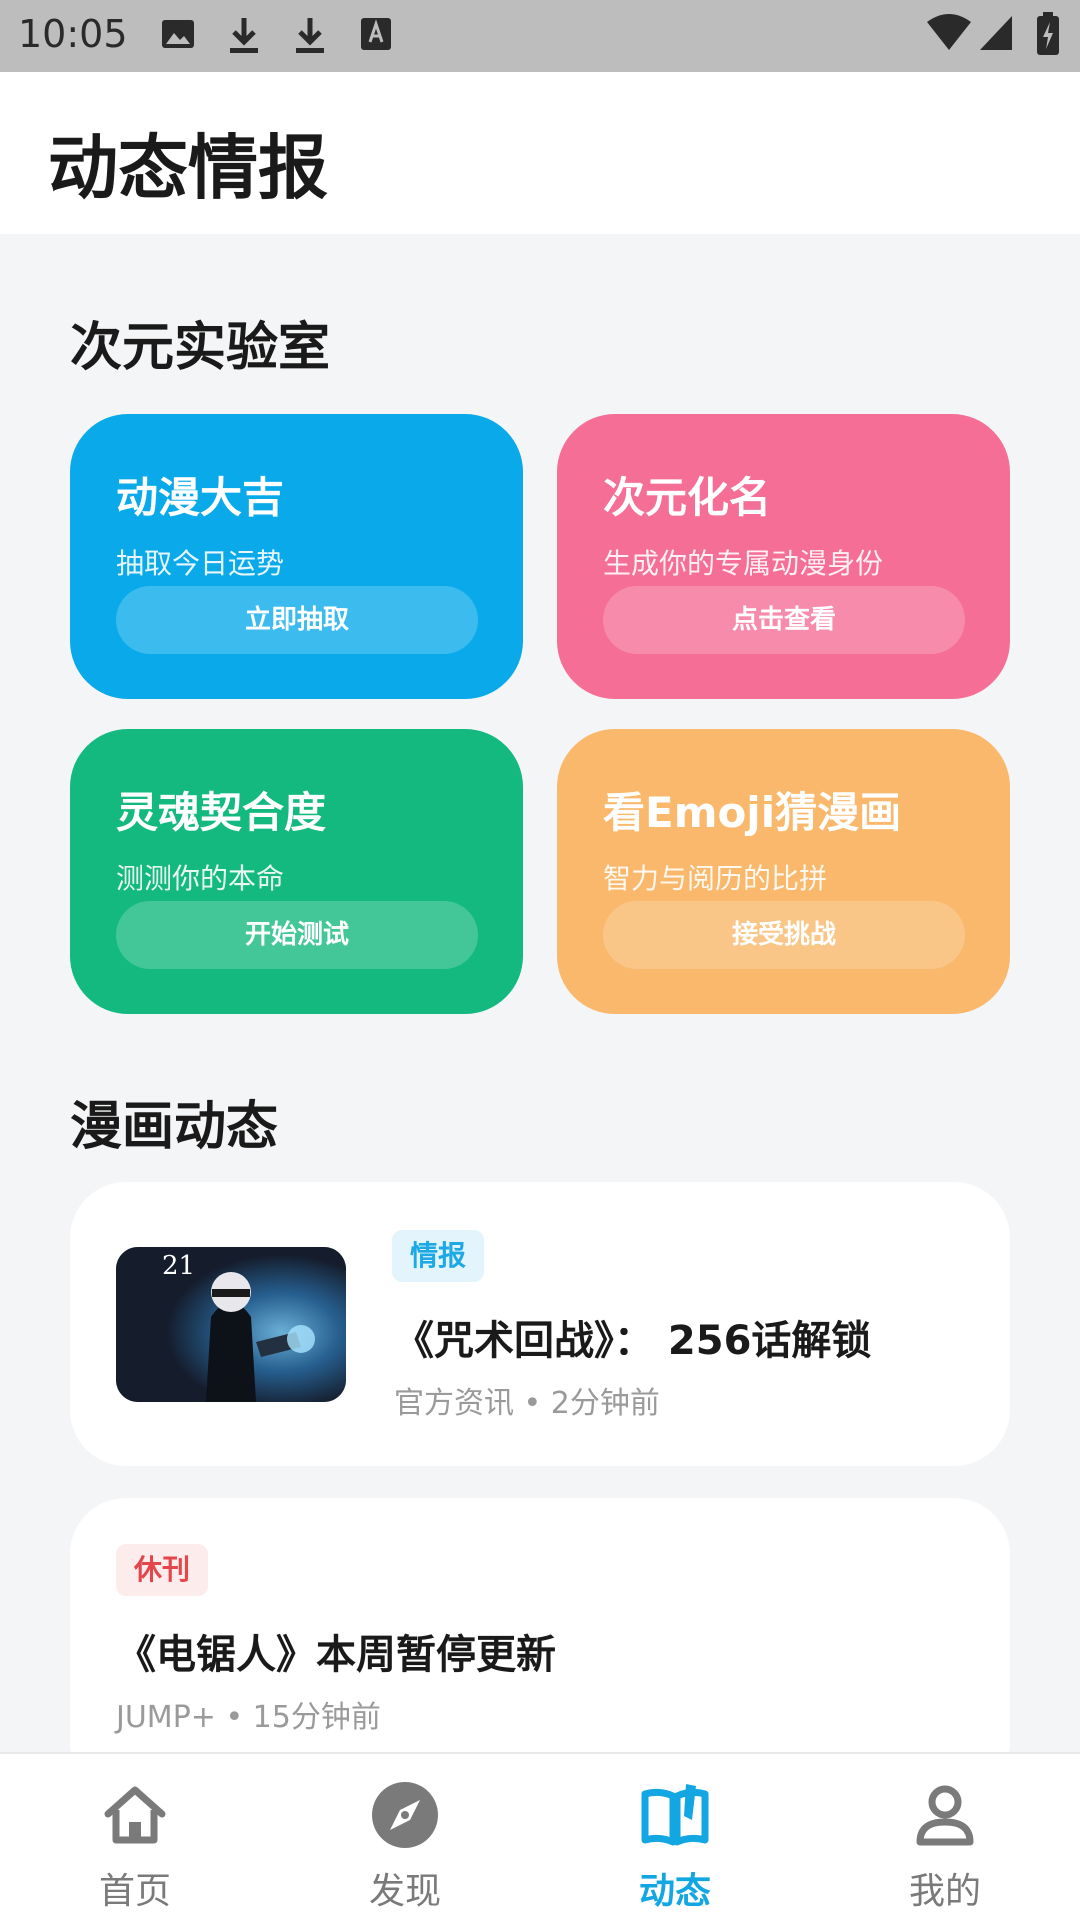 The image size is (1080, 1922). Describe the element at coordinates (296, 556) in the screenshot. I see `lab-card-fortune: 动漫大吉 抽取今日运势 立即抽取` at that location.